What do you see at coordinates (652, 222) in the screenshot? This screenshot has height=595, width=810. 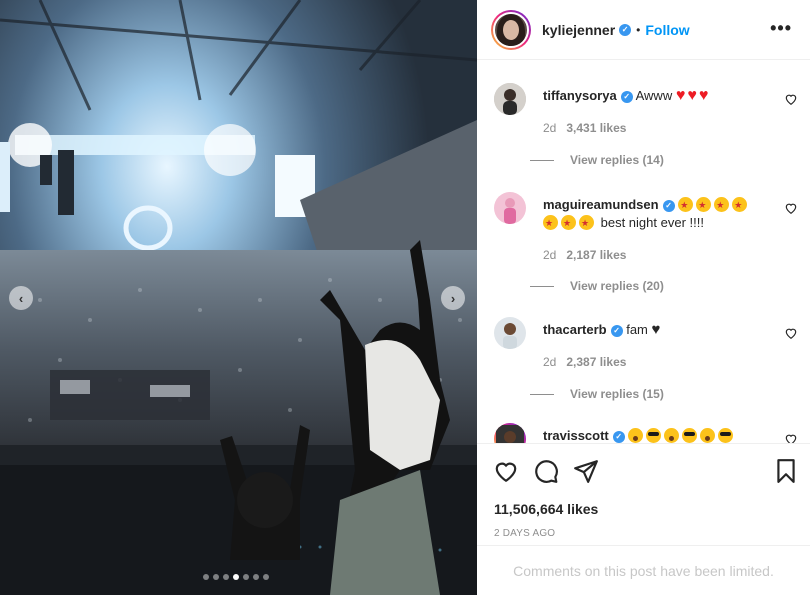 I see `comment-text: best night ever !!!!` at bounding box center [652, 222].